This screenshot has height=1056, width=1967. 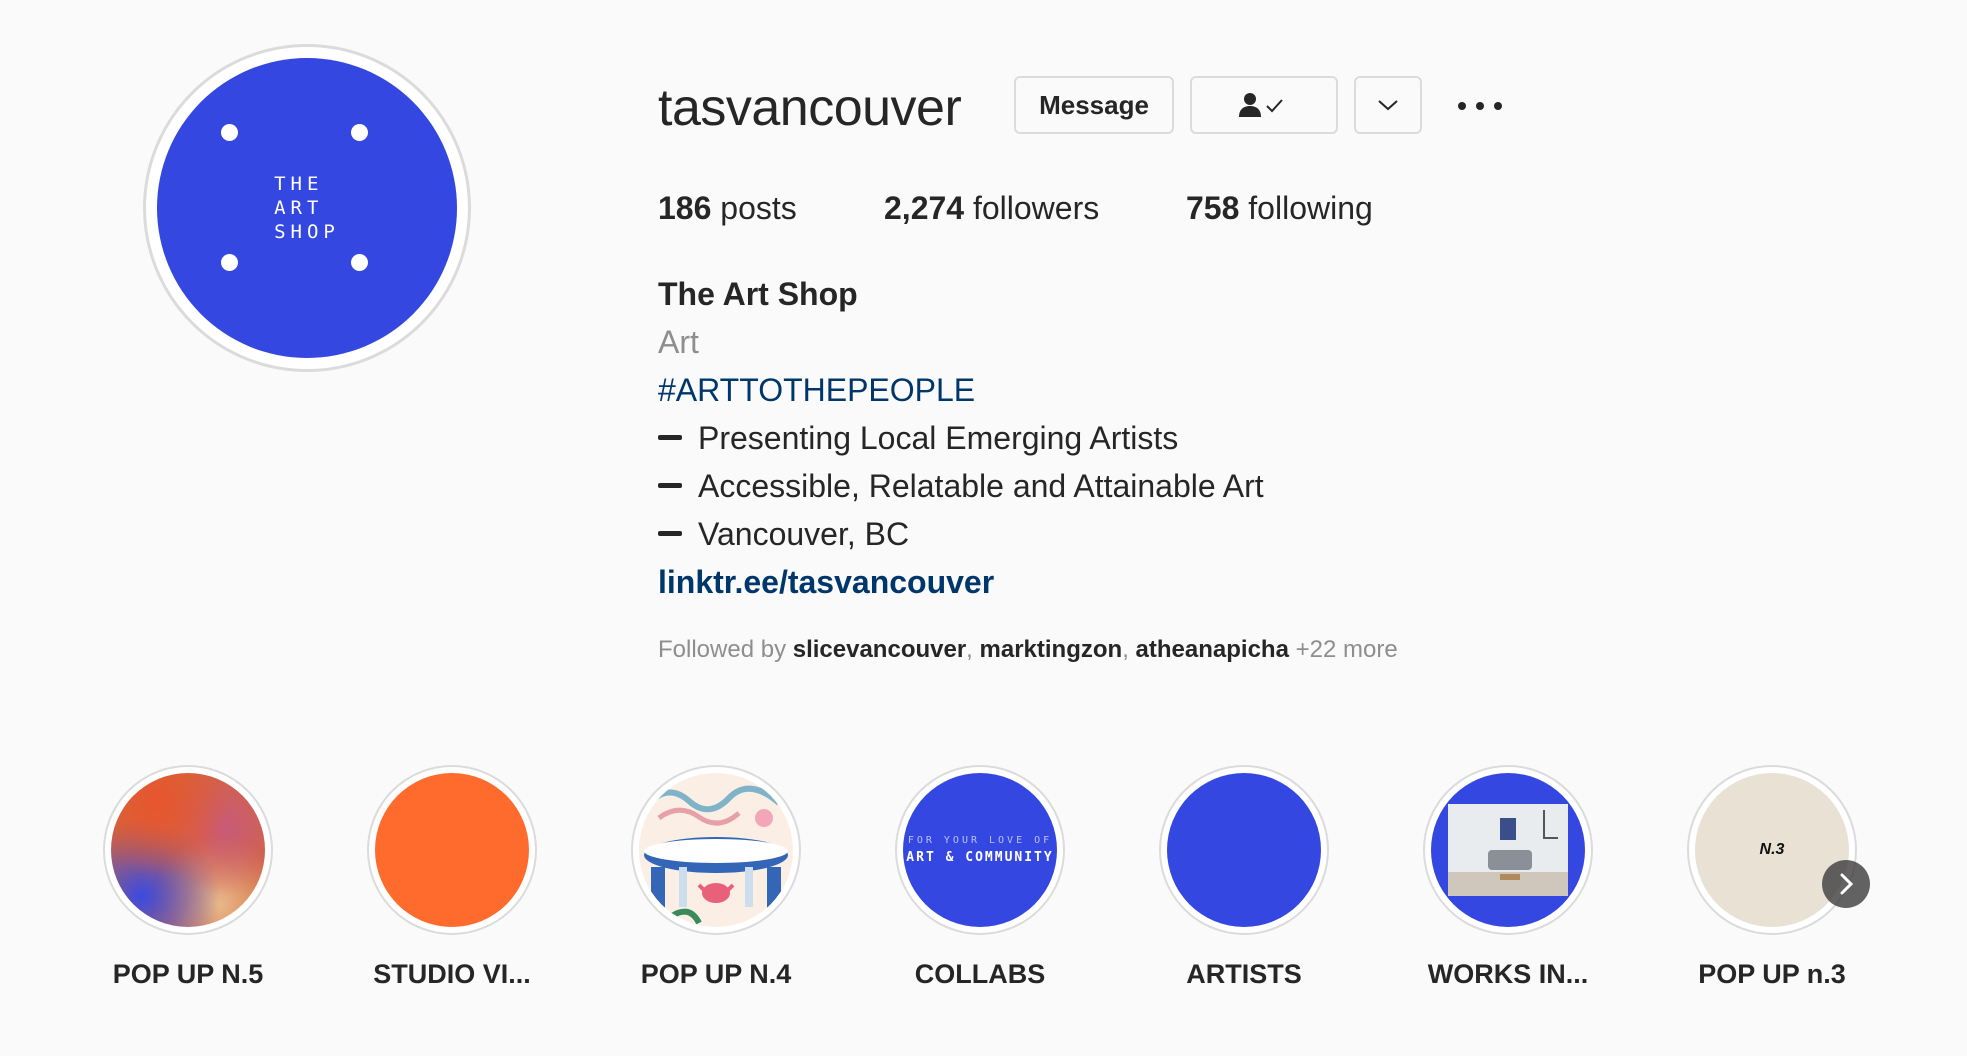 I want to click on highlight-caption: FOR YOUR LOVE OF, so click(x=980, y=840).